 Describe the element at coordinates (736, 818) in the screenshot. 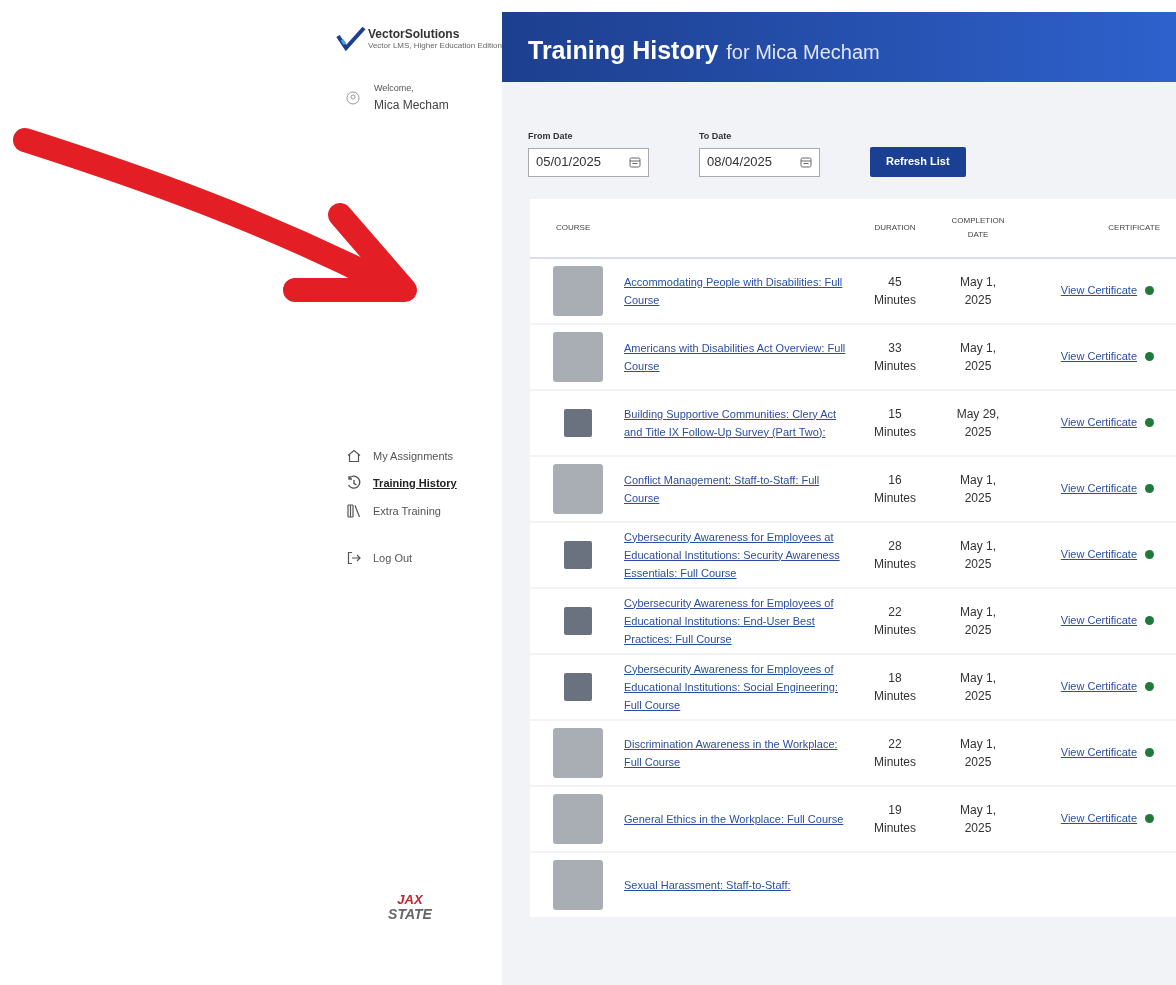

I see `course-link: General Ethics in the Workplace: Full Course` at that location.